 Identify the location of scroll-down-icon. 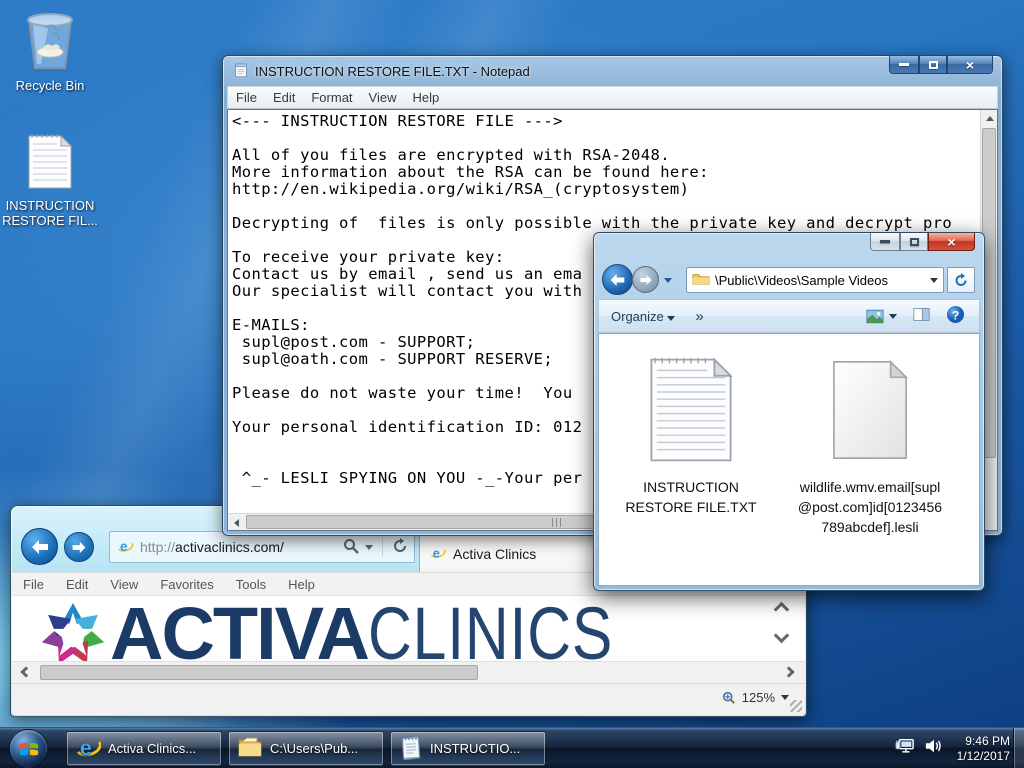
(781, 635).